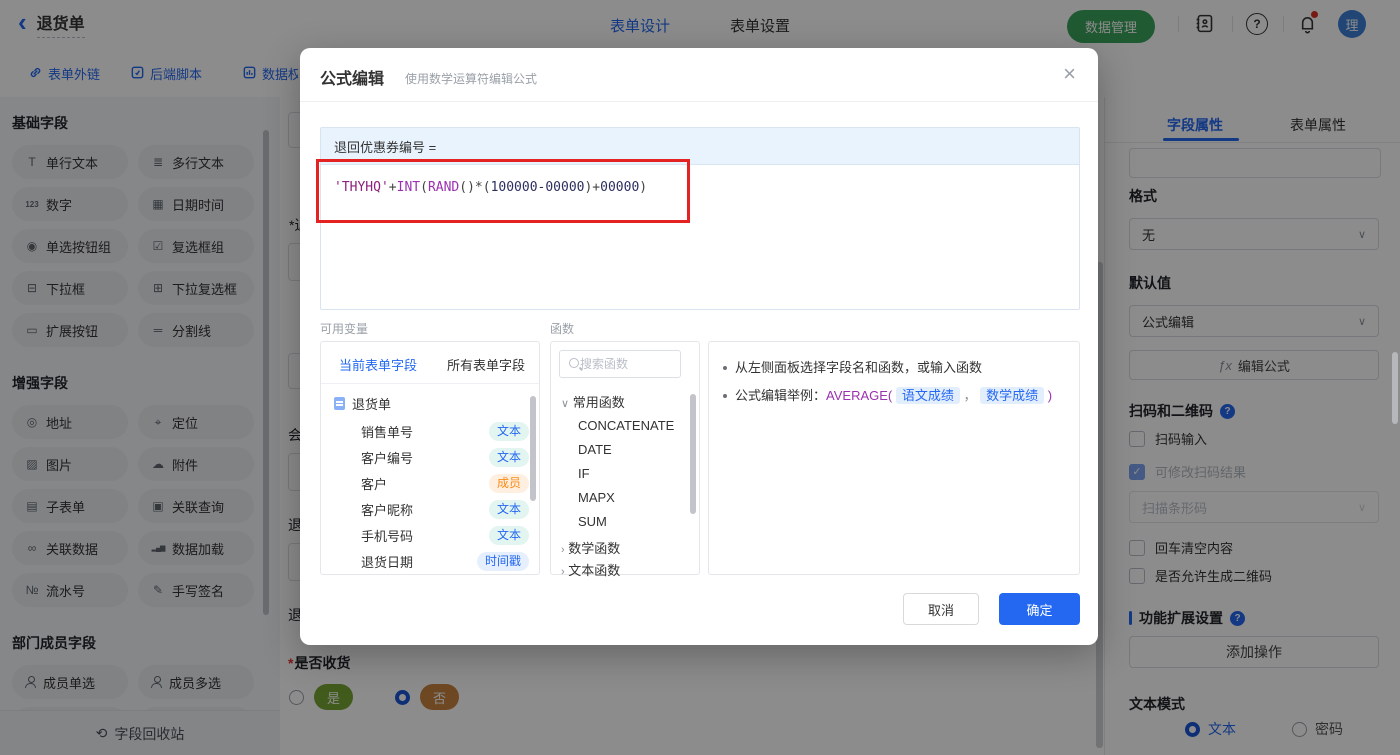  What do you see at coordinates (859, 395) in the screenshot?
I see `example-func: AVERAGE(` at bounding box center [859, 395].